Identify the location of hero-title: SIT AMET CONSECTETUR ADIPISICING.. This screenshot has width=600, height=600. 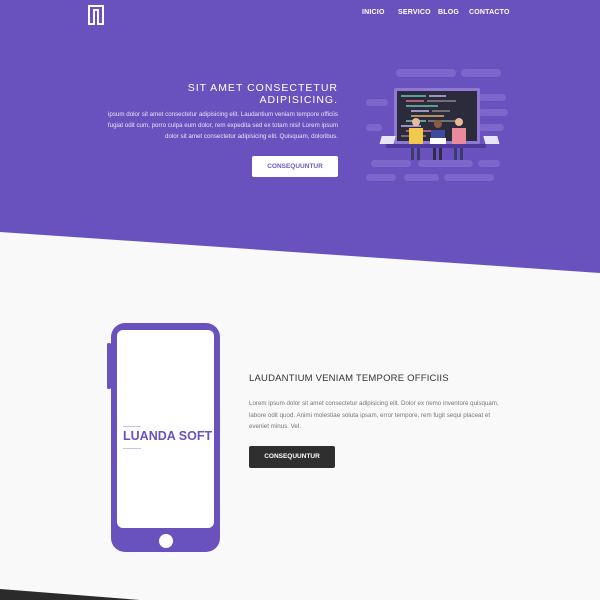
(262, 94).